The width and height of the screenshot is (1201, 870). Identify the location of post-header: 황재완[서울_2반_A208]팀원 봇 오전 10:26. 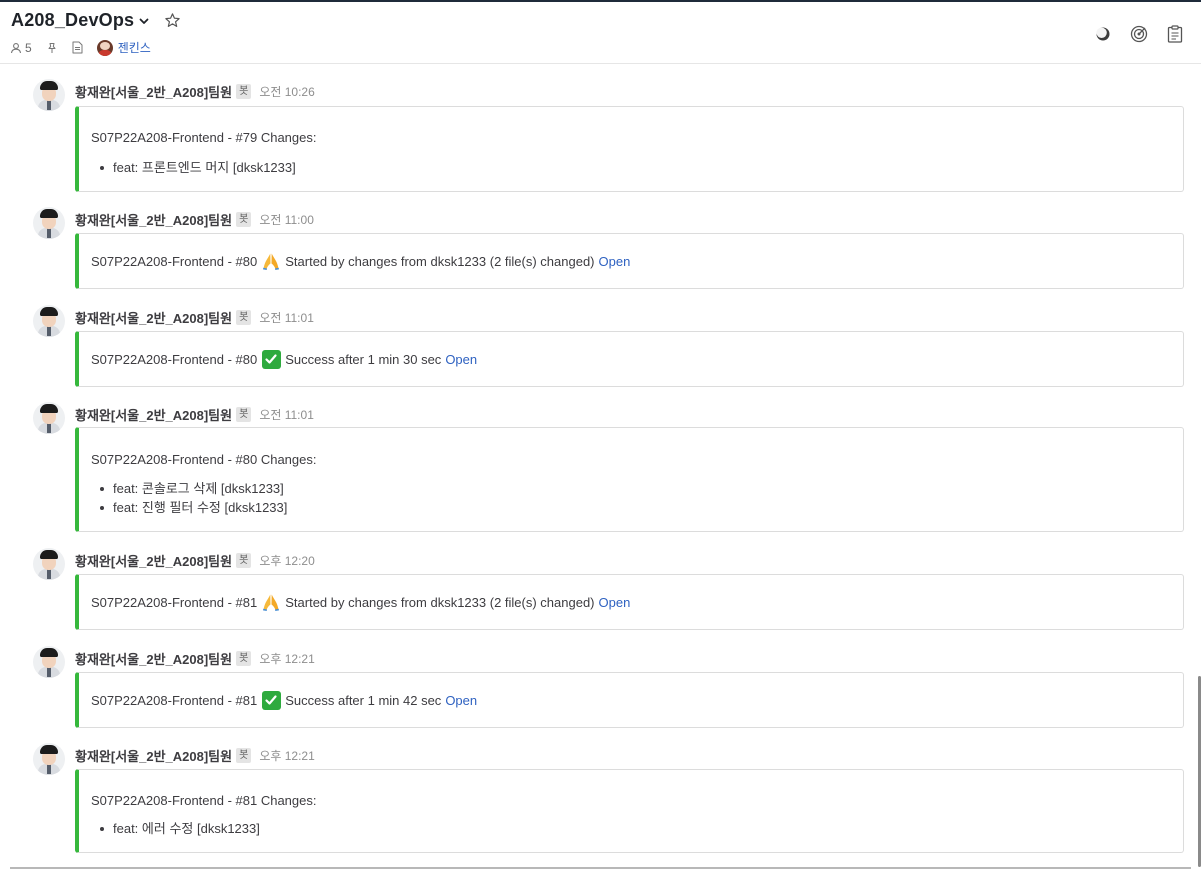
(195, 91).